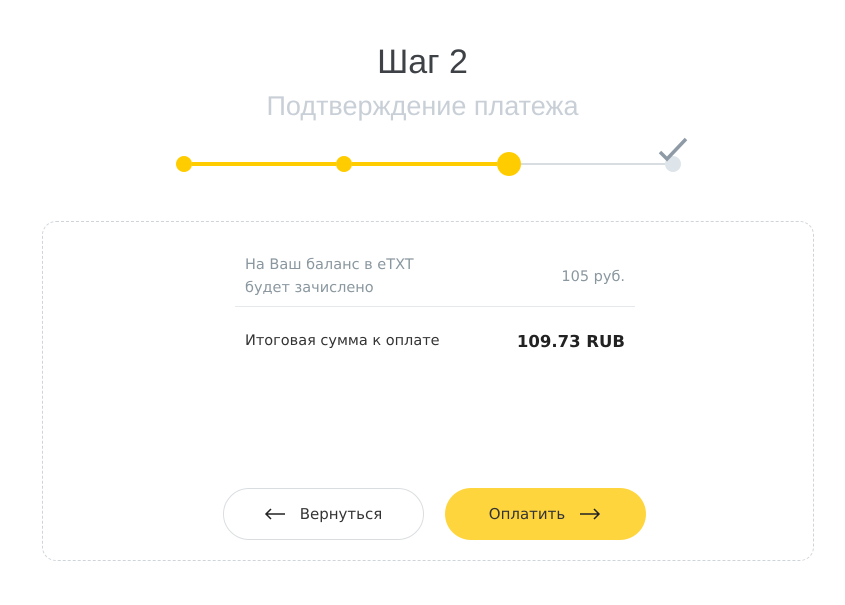  What do you see at coordinates (330, 277) in the screenshot?
I see `summary-label: На Ваш баланс в eTXT будет зачислено` at bounding box center [330, 277].